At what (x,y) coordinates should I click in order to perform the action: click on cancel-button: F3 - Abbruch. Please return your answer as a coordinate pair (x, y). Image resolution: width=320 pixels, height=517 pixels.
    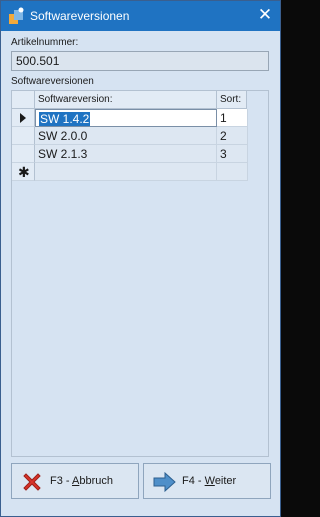
    Looking at the image, I should click on (75, 481).